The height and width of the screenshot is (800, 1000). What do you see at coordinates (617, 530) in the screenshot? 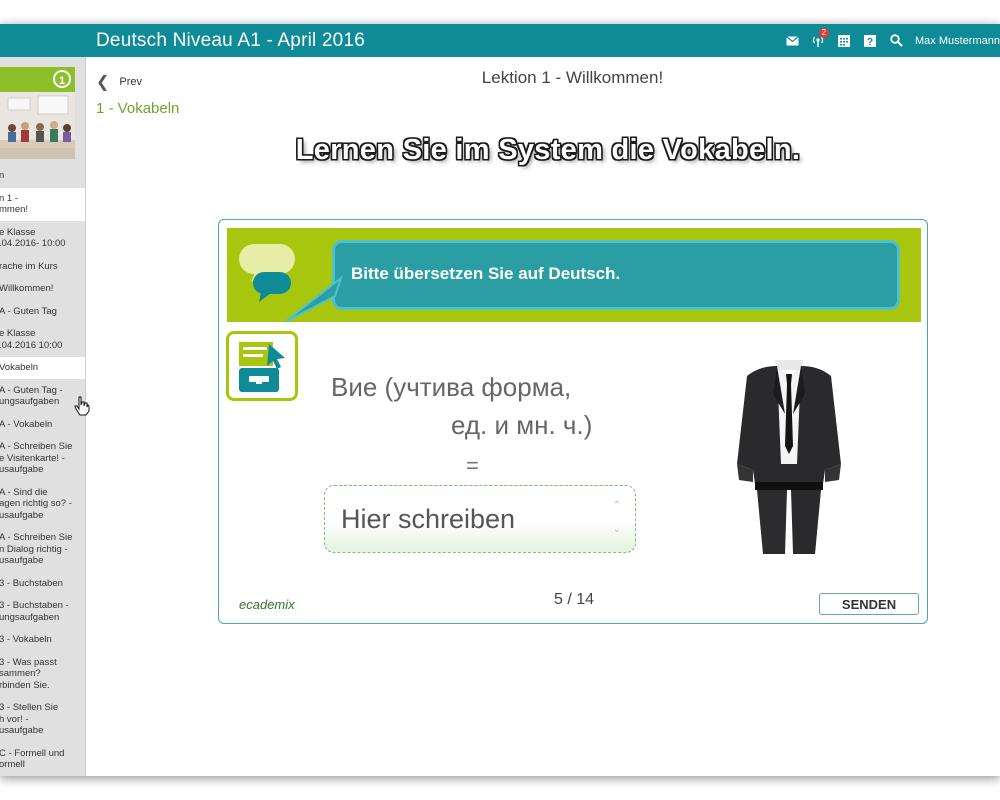
I see `chevron-down-icon: ⌄` at bounding box center [617, 530].